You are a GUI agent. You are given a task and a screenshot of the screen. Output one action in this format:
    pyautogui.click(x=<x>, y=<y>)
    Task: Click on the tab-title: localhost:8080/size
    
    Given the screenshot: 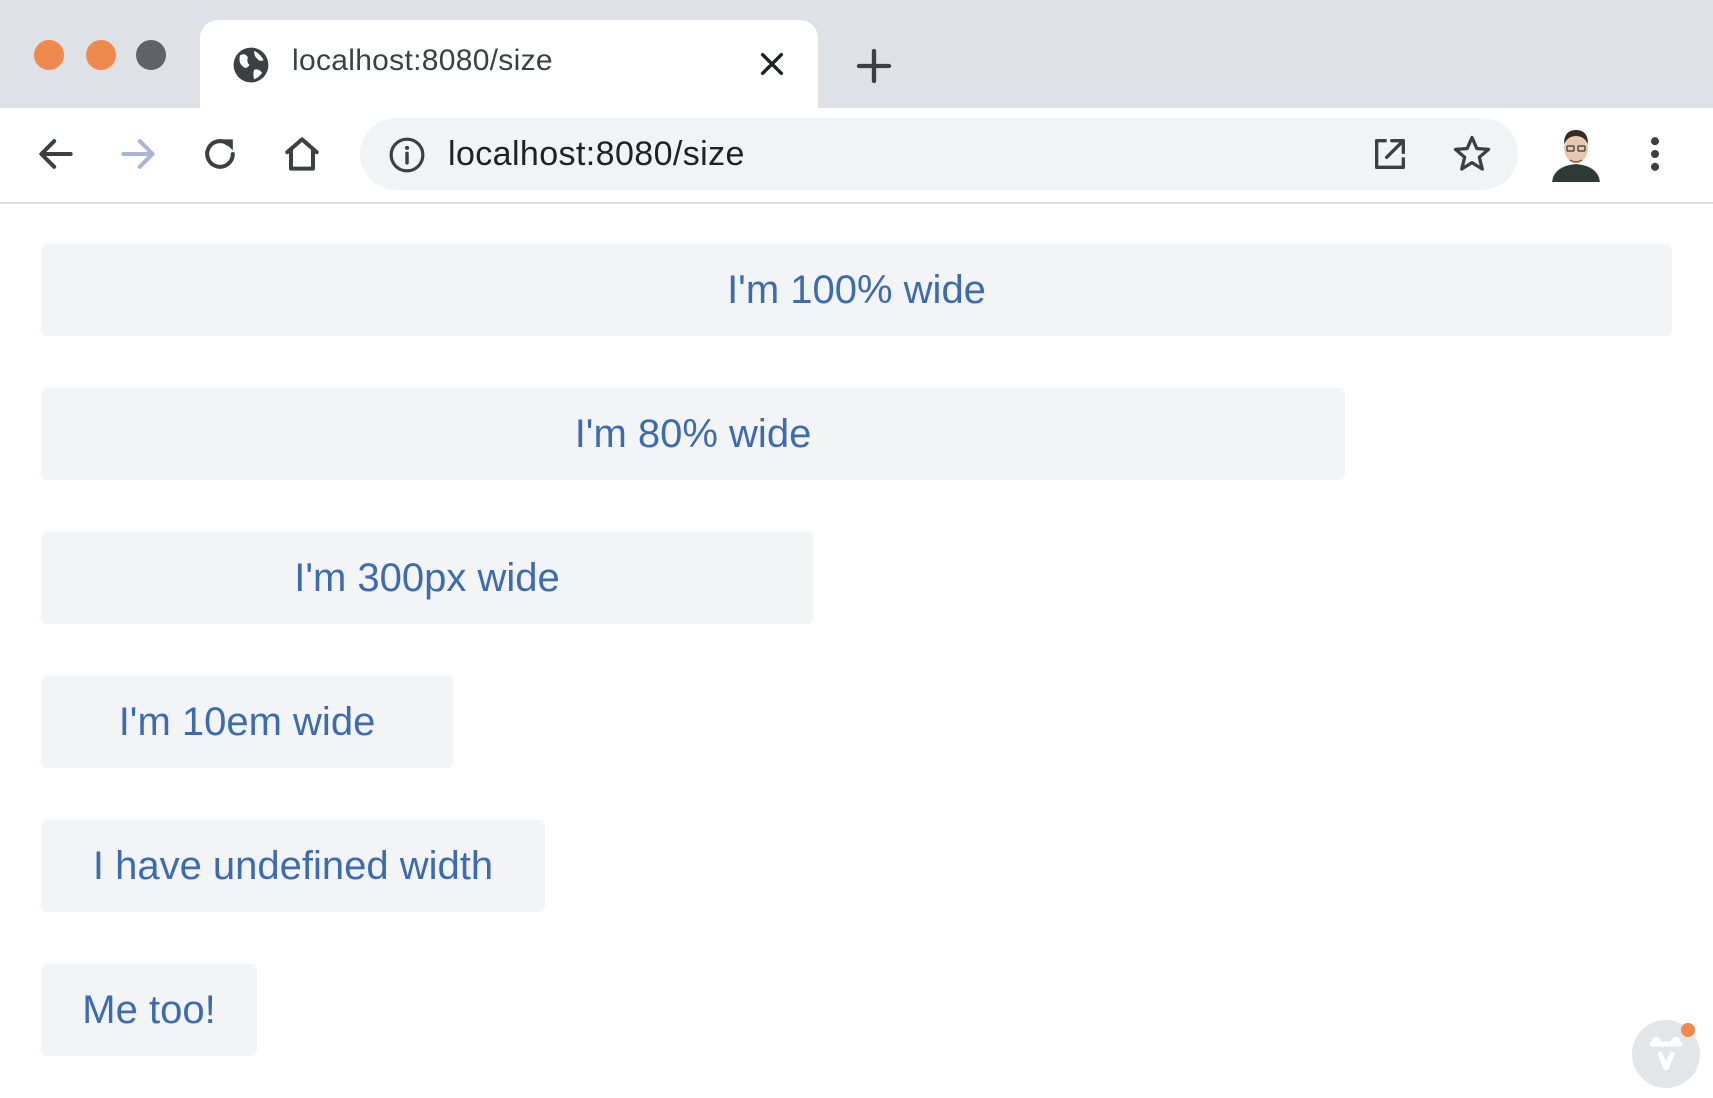 What is the action you would take?
    pyautogui.click(x=422, y=60)
    